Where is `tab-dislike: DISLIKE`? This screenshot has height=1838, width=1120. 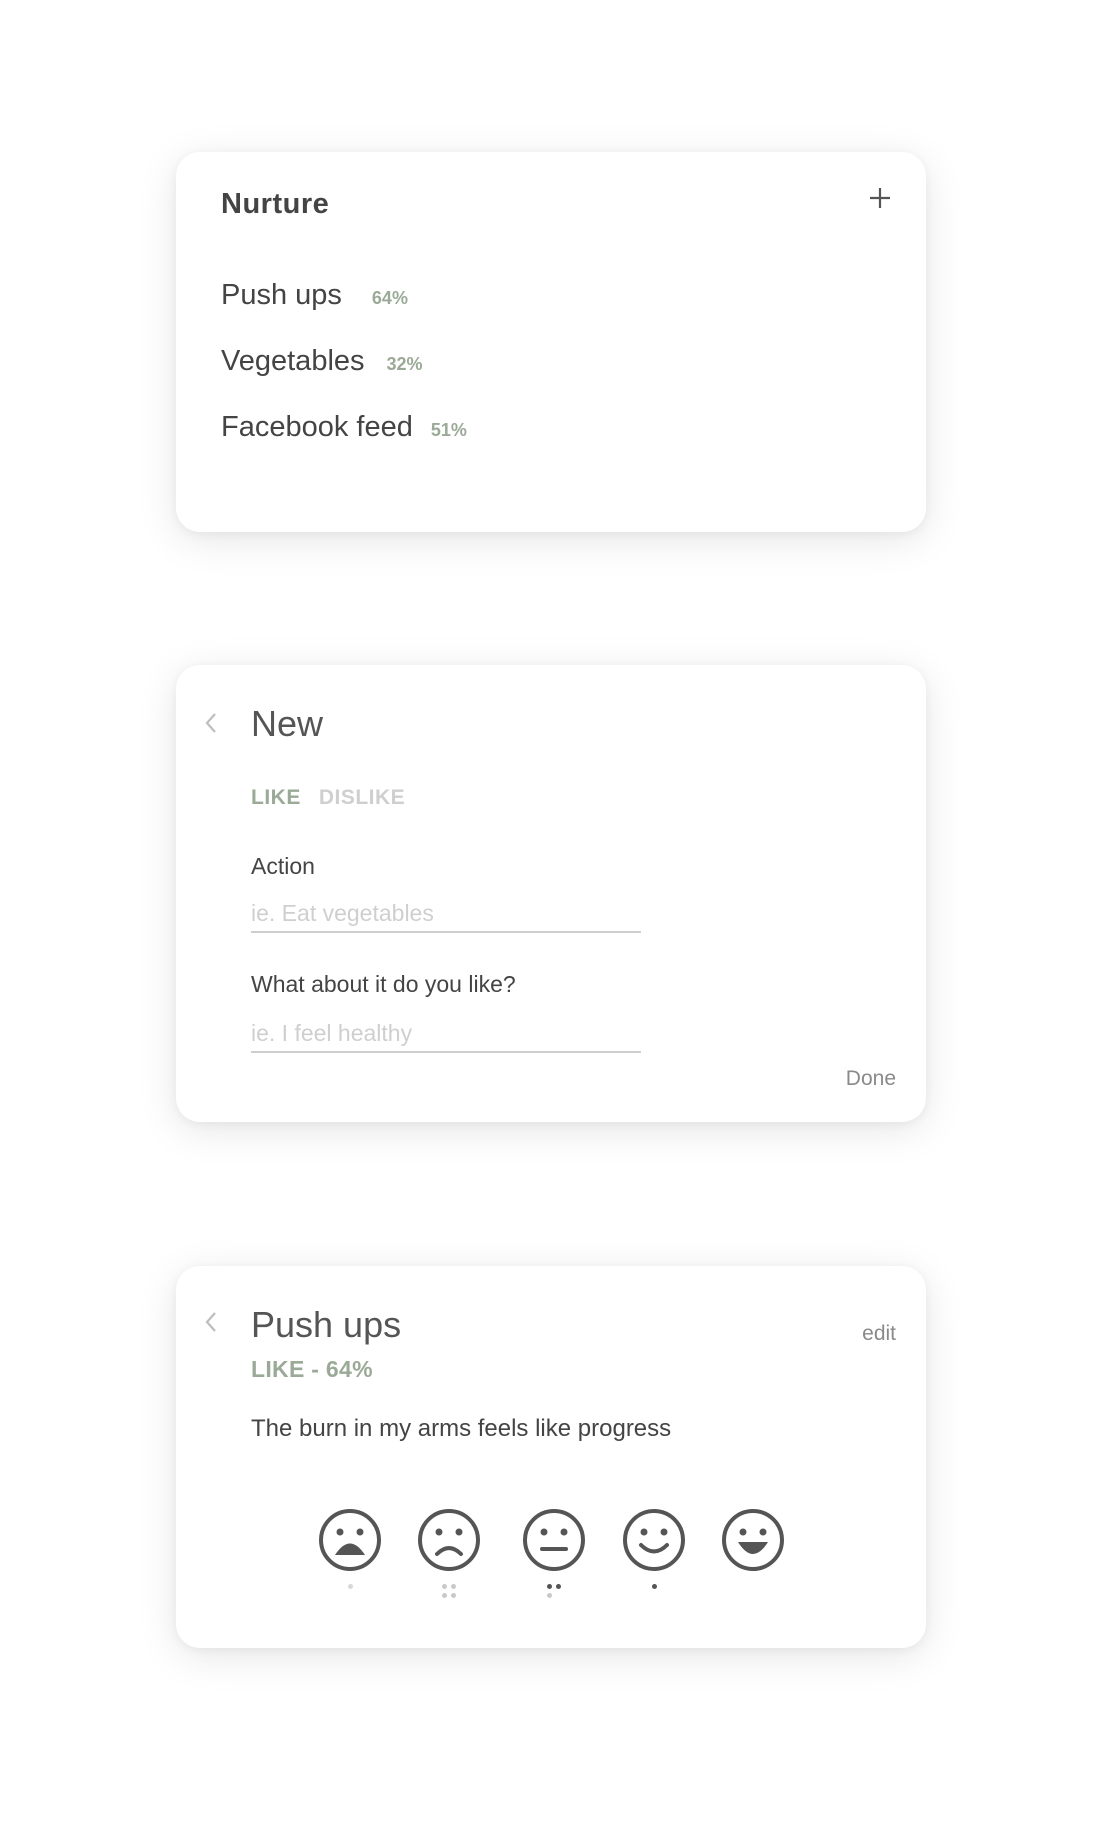 tab-dislike: DISLIKE is located at coordinates (362, 798).